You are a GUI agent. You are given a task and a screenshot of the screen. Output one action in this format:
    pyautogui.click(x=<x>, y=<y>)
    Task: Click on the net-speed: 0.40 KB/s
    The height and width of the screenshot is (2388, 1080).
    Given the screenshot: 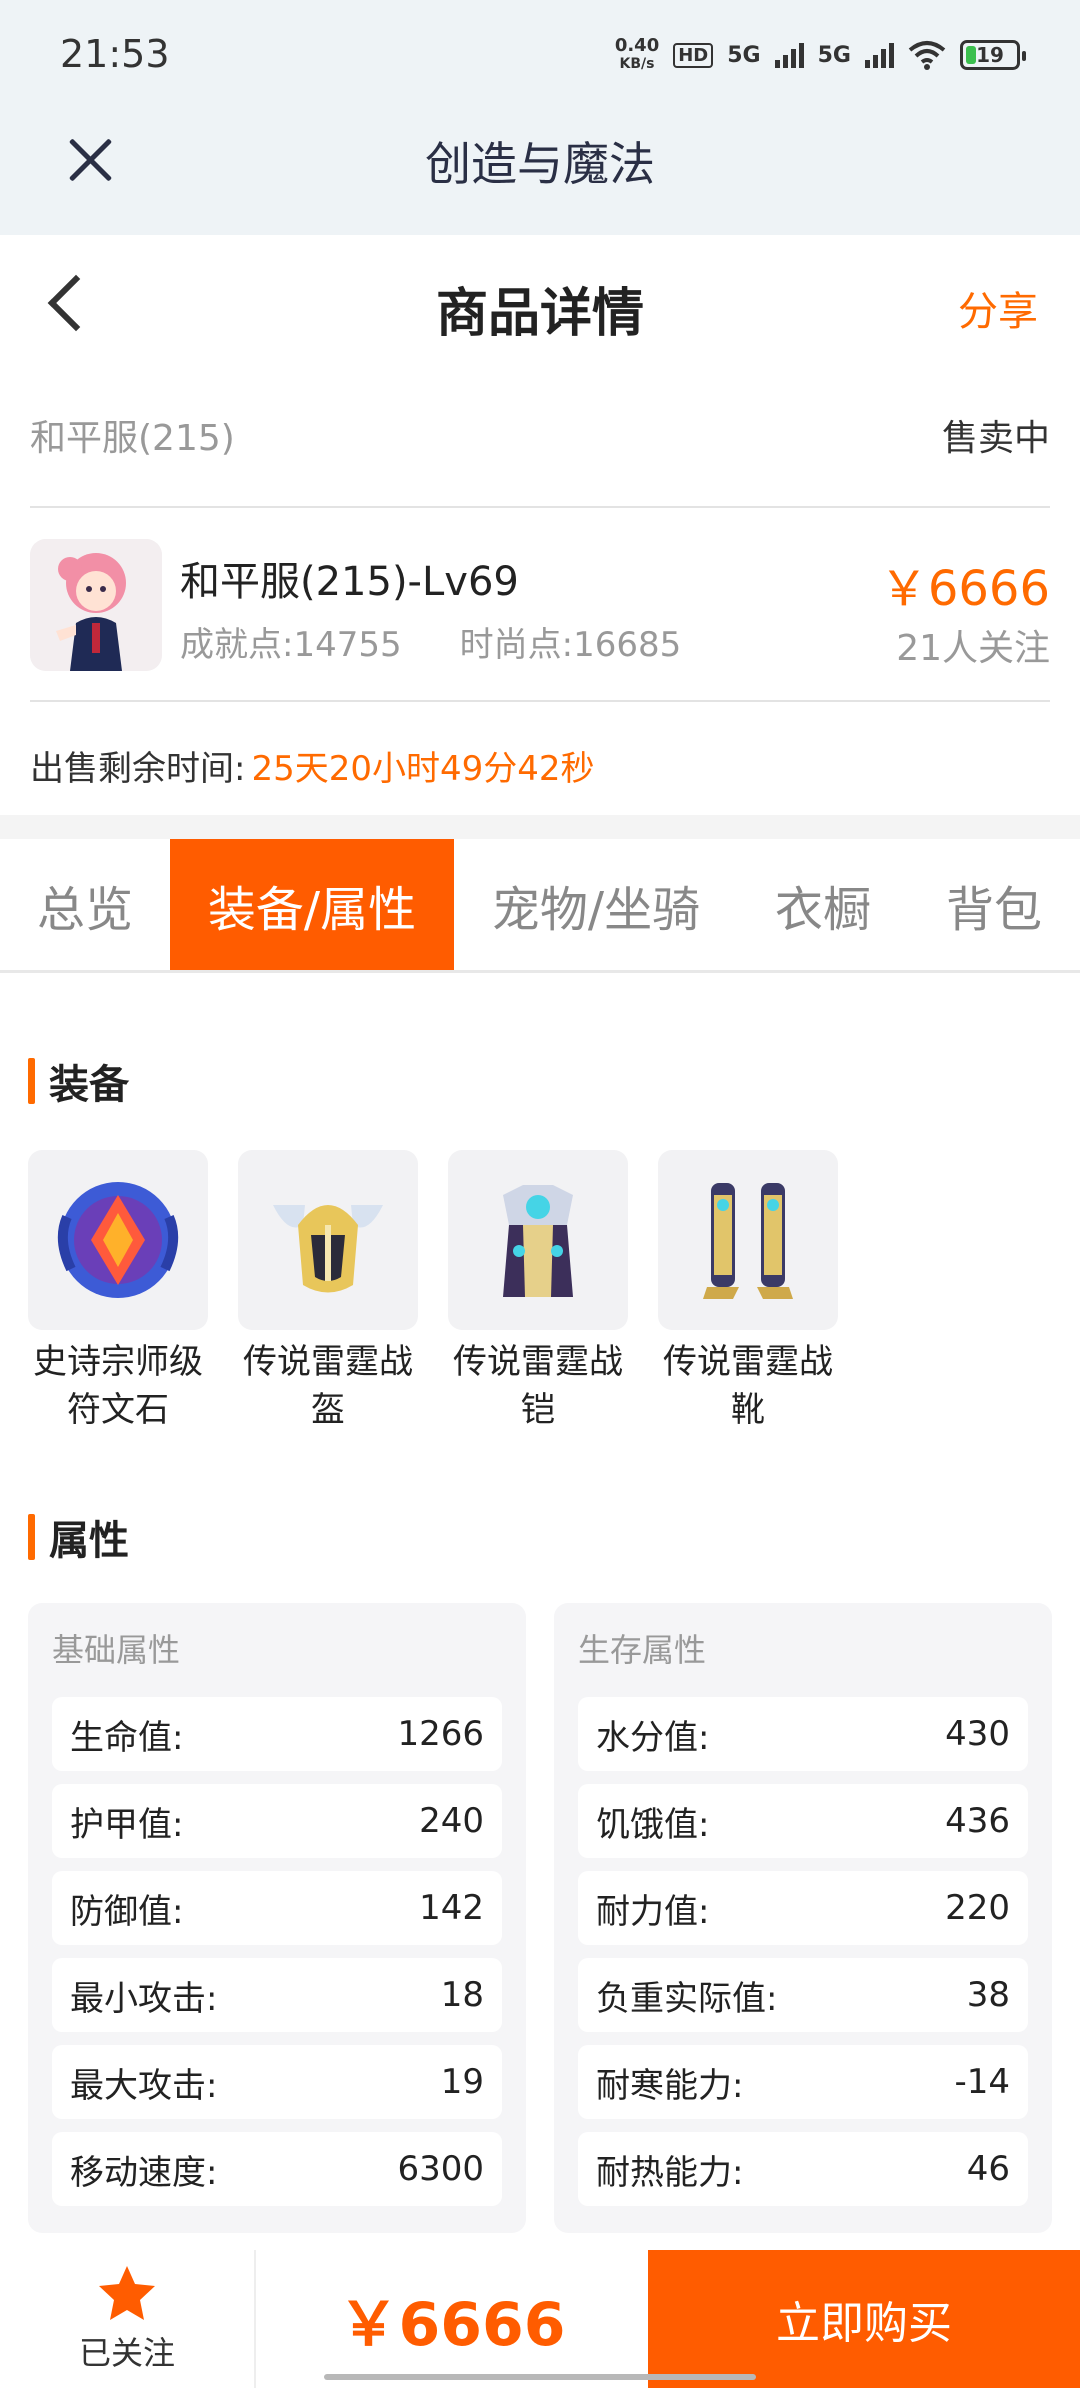 What is the action you would take?
    pyautogui.click(x=637, y=55)
    